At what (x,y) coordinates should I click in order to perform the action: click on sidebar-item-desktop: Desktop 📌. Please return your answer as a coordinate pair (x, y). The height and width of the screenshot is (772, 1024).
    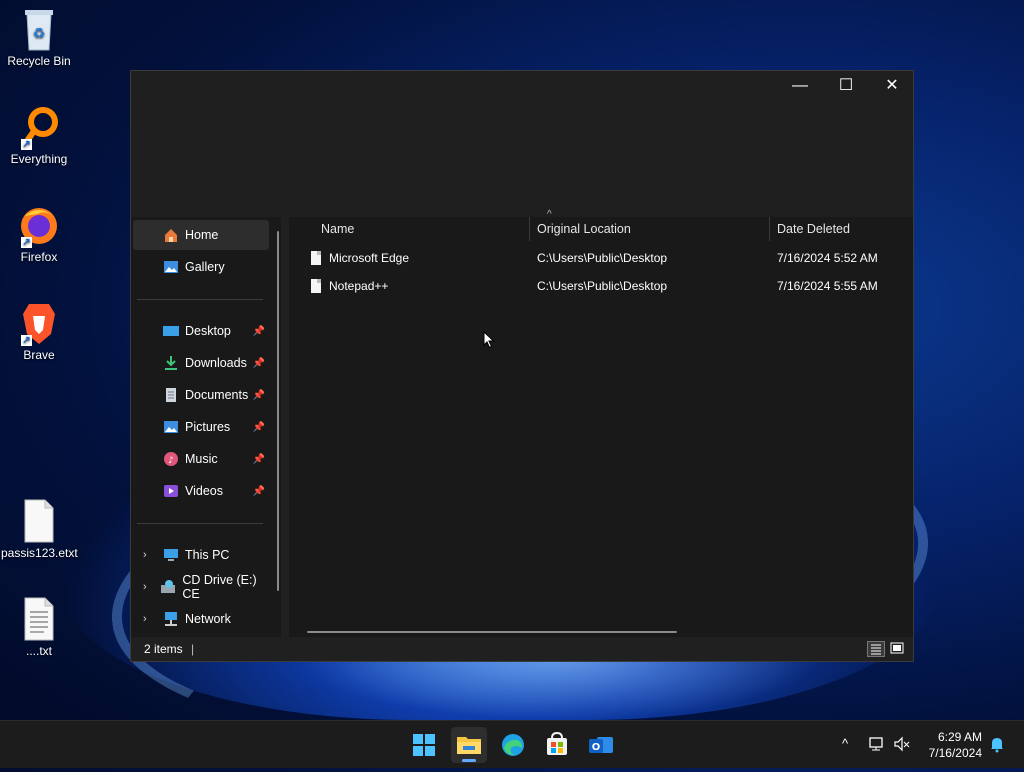
    Looking at the image, I should click on (201, 331).